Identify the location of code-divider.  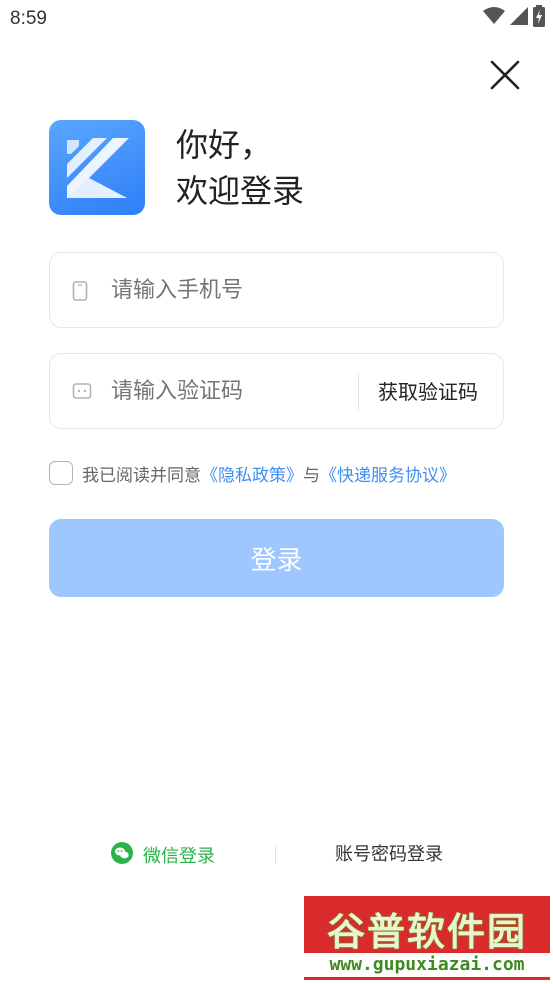
(358, 392).